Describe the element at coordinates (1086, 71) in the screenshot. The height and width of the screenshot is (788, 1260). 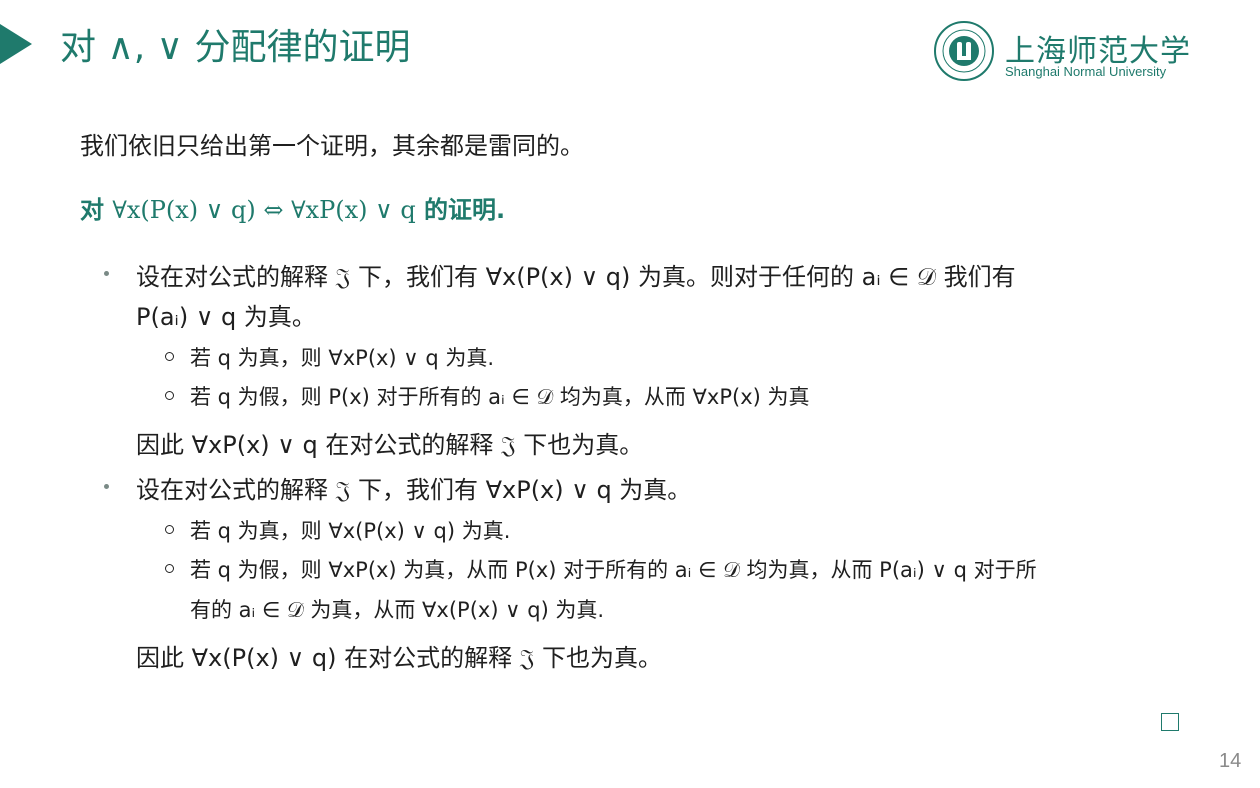
I see `university-name-en: Shanghai Normal University` at that location.